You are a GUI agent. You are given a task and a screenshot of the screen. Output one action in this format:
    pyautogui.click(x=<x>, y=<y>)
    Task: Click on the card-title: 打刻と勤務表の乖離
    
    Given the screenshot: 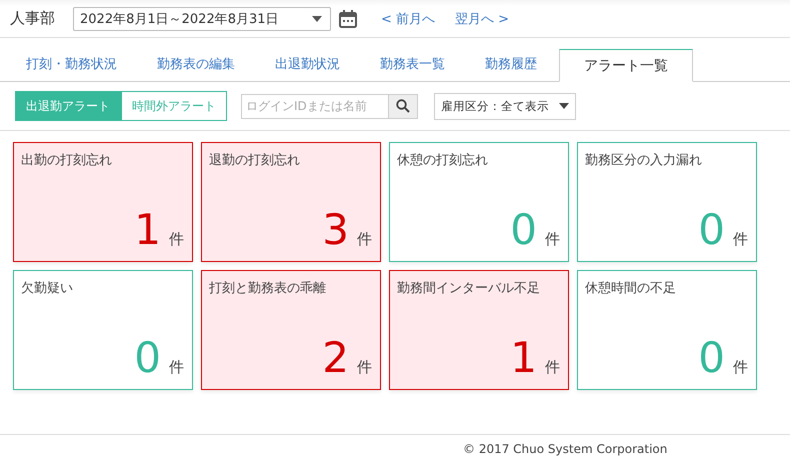 What is the action you would take?
    pyautogui.click(x=268, y=288)
    